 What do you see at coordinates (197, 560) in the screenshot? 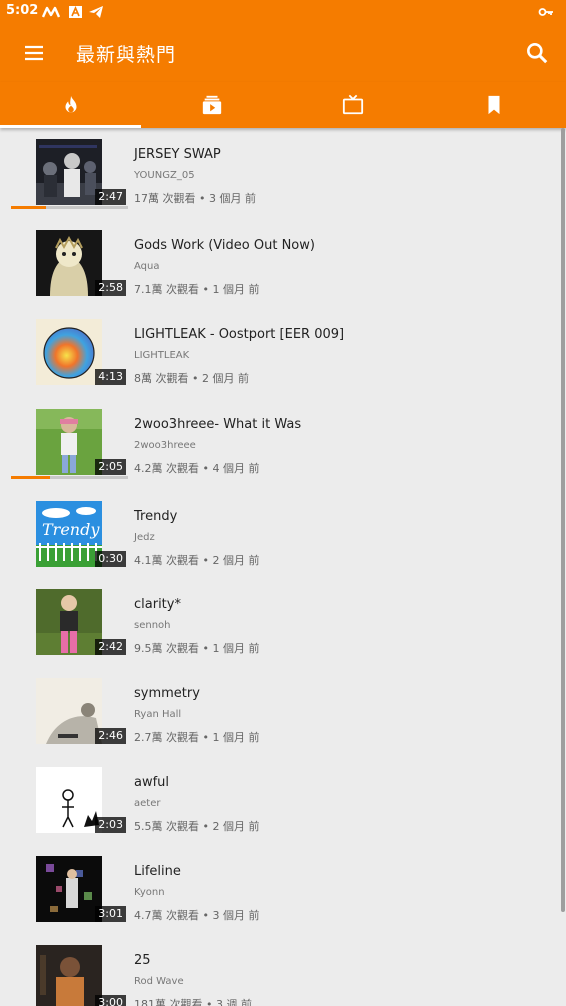
I see `video-meta: 4.1萬 次觀看 • 2 個月 前` at bounding box center [197, 560].